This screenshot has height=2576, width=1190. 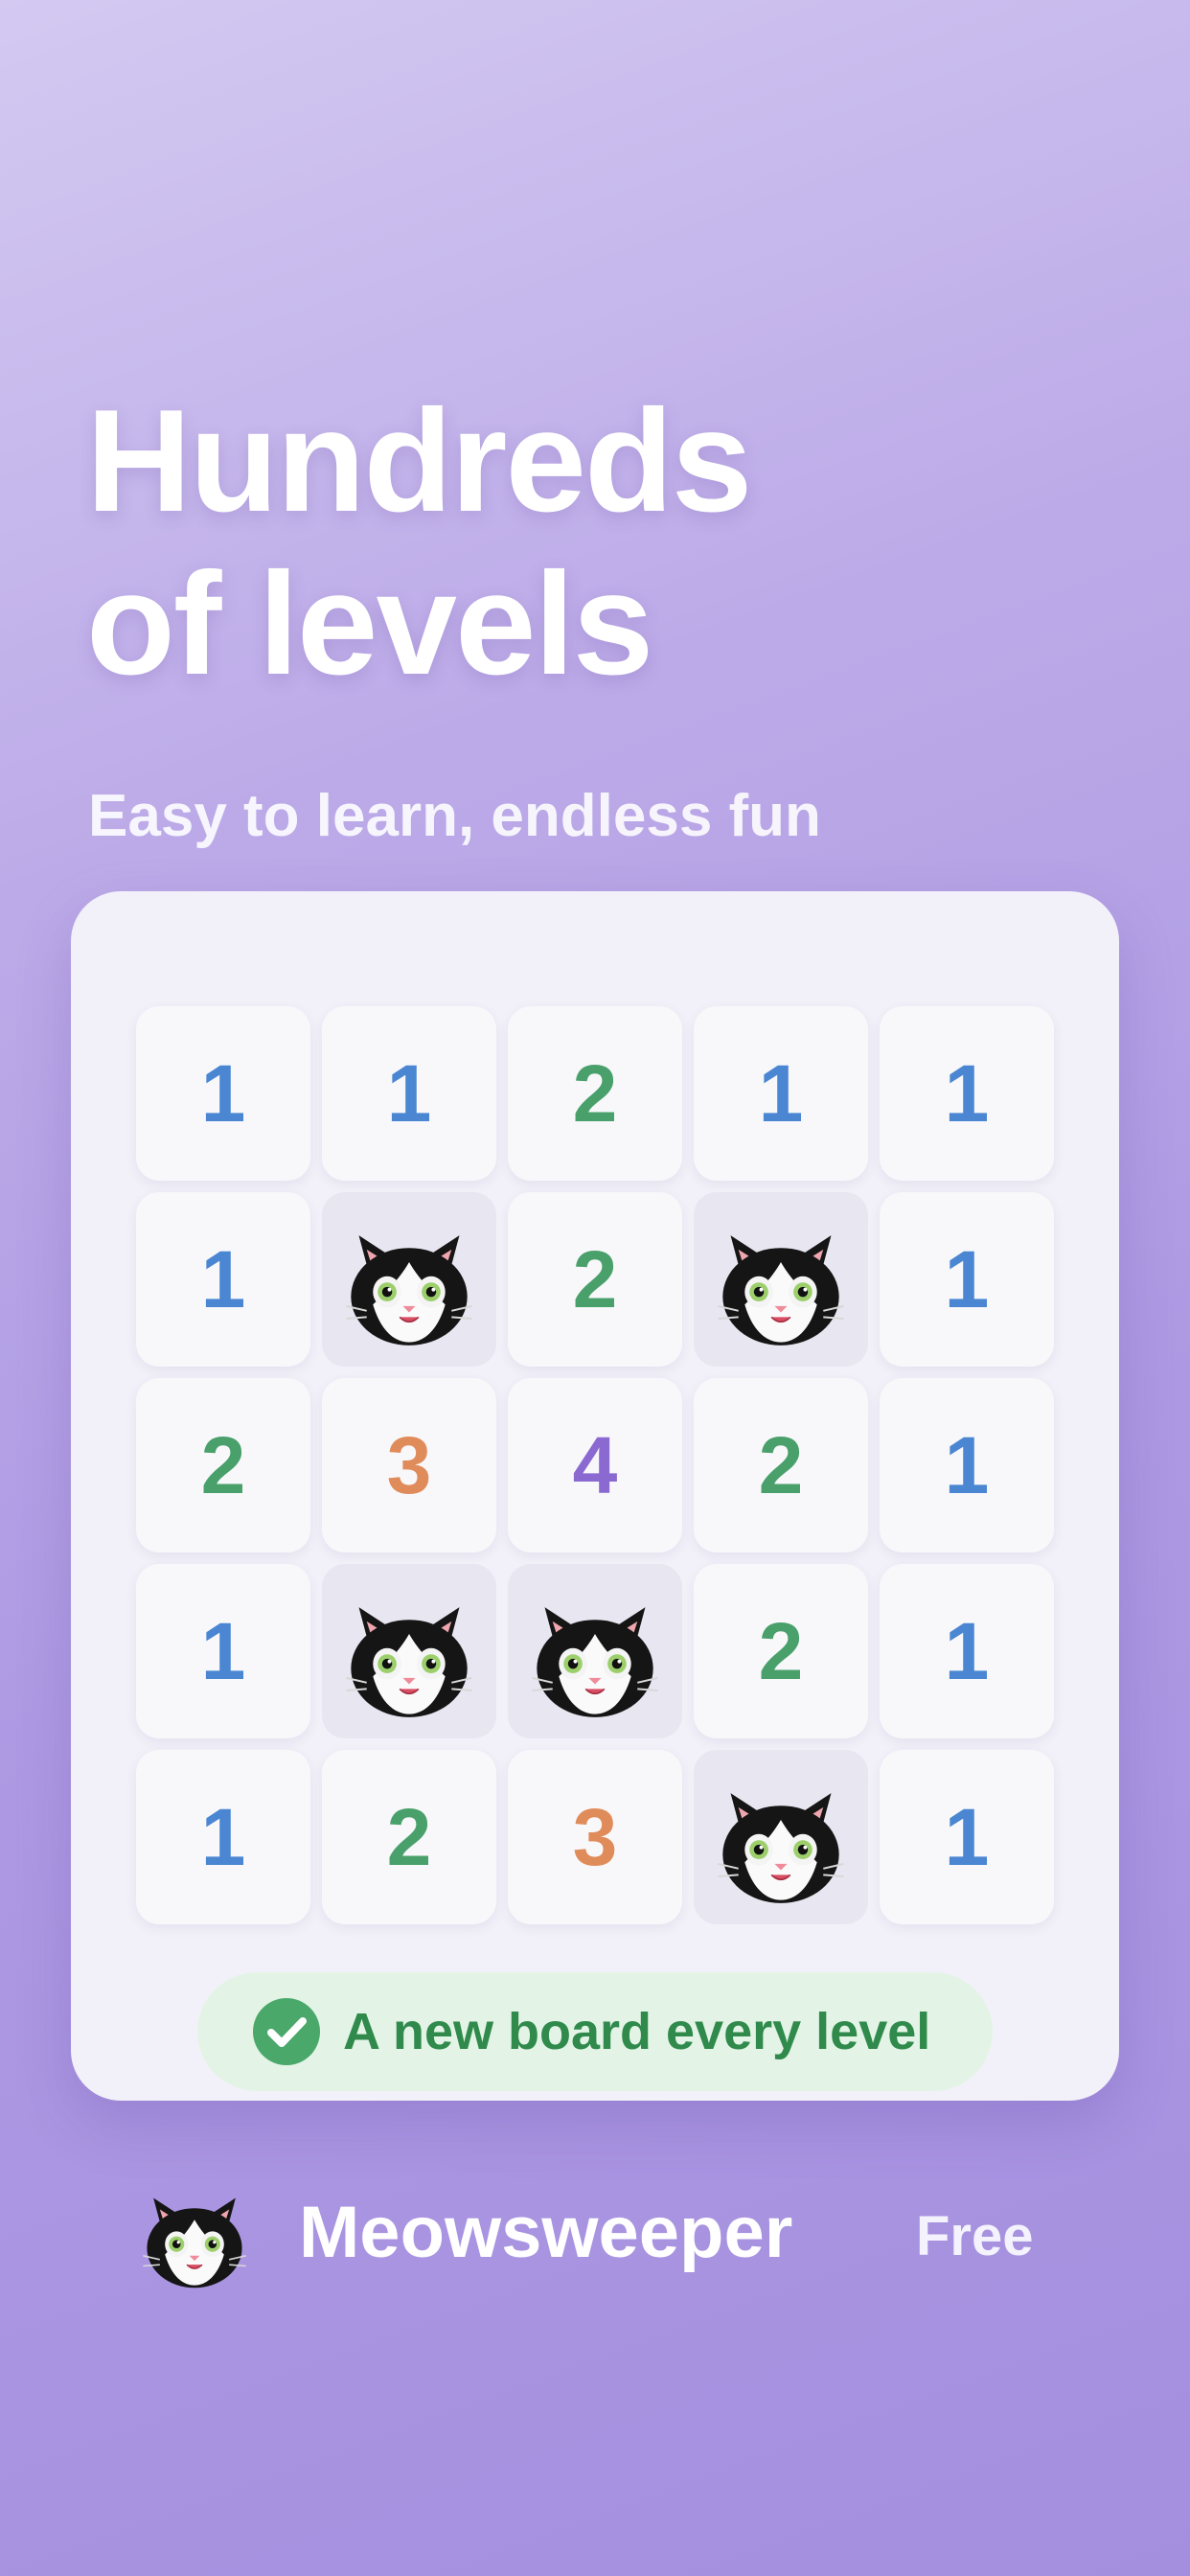 I want to click on feature-badge: A new board every level, so click(x=595, y=2031).